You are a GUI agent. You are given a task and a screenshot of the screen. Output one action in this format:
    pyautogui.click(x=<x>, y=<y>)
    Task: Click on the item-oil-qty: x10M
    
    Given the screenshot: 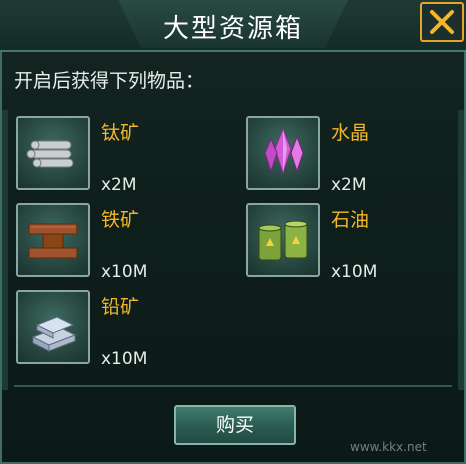 What is the action you would take?
    pyautogui.click(x=354, y=272)
    